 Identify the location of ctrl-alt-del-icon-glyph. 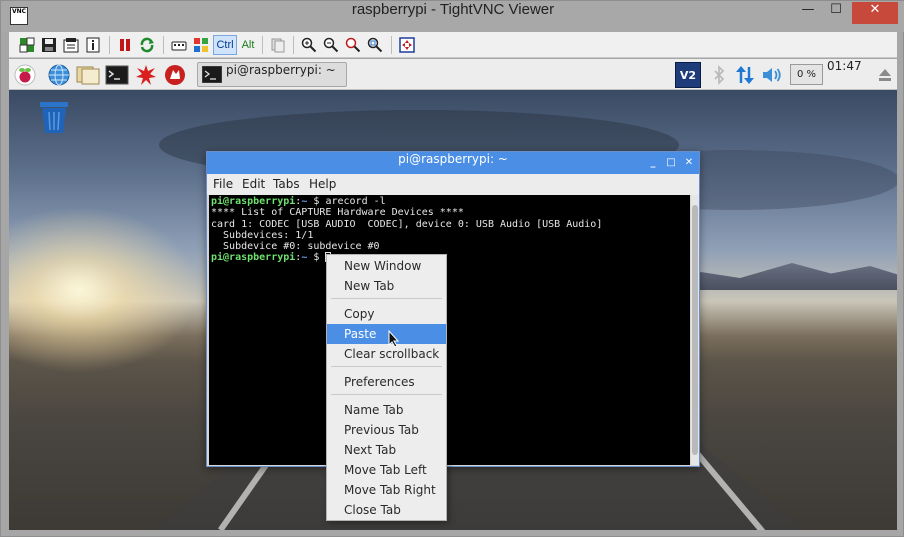
(179, 46).